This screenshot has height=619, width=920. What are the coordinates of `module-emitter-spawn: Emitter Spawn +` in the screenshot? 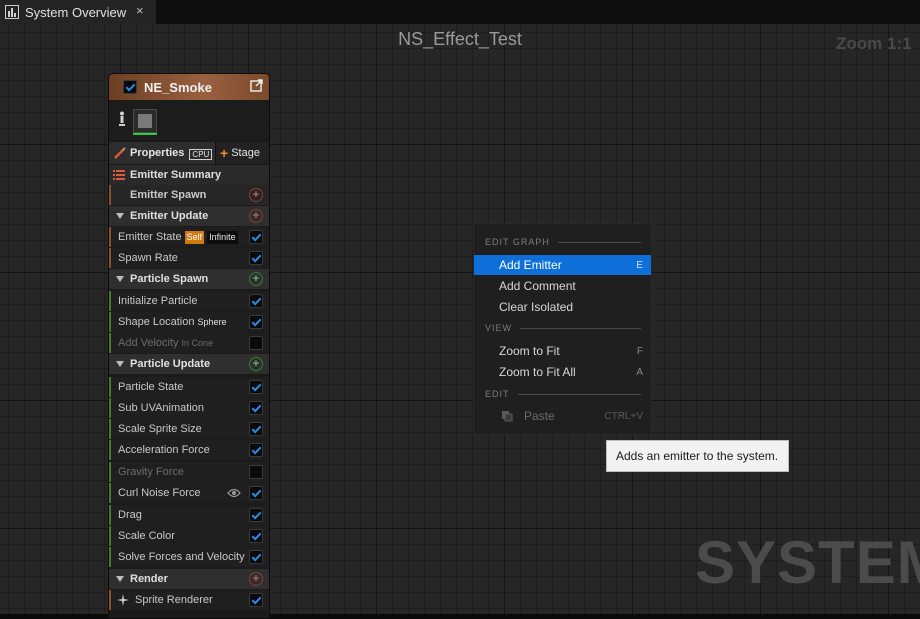 It's located at (189, 195).